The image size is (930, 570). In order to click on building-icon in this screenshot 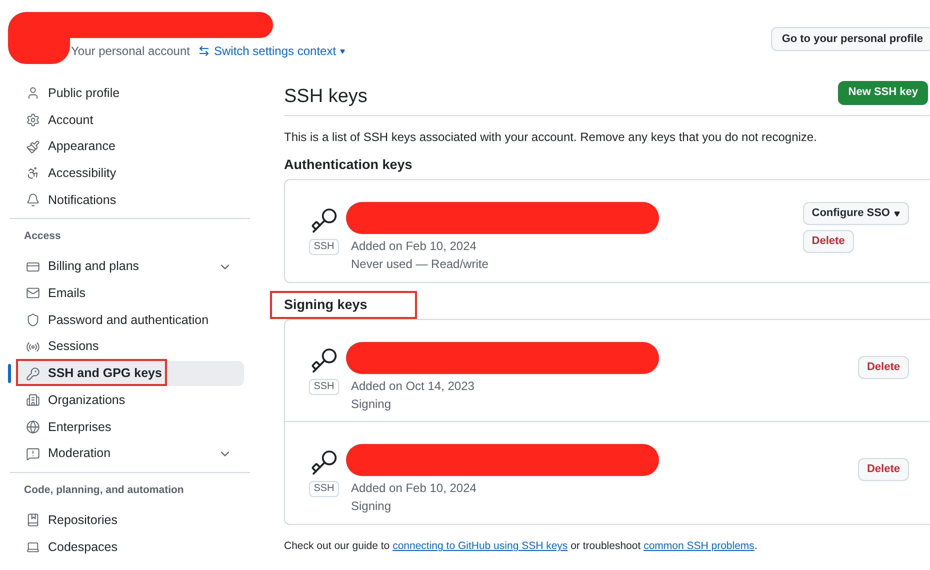, I will do `click(33, 400)`.